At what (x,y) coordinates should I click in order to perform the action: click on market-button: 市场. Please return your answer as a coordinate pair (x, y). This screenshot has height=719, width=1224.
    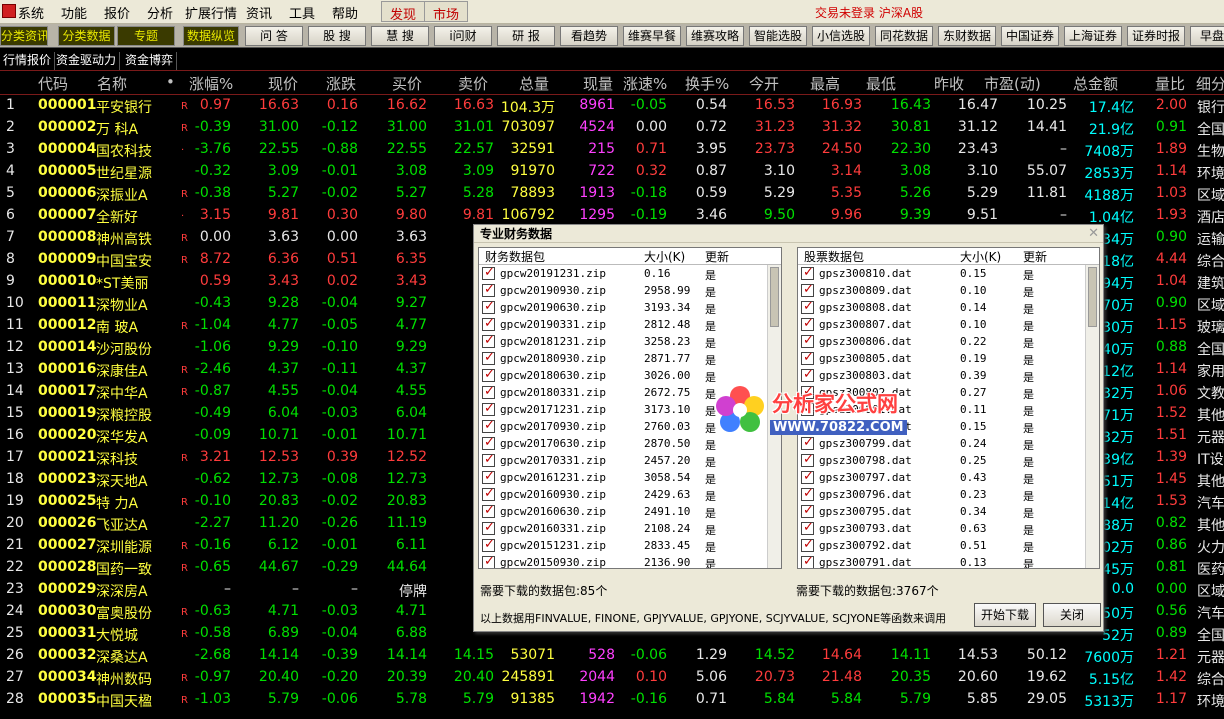
    Looking at the image, I should click on (446, 12).